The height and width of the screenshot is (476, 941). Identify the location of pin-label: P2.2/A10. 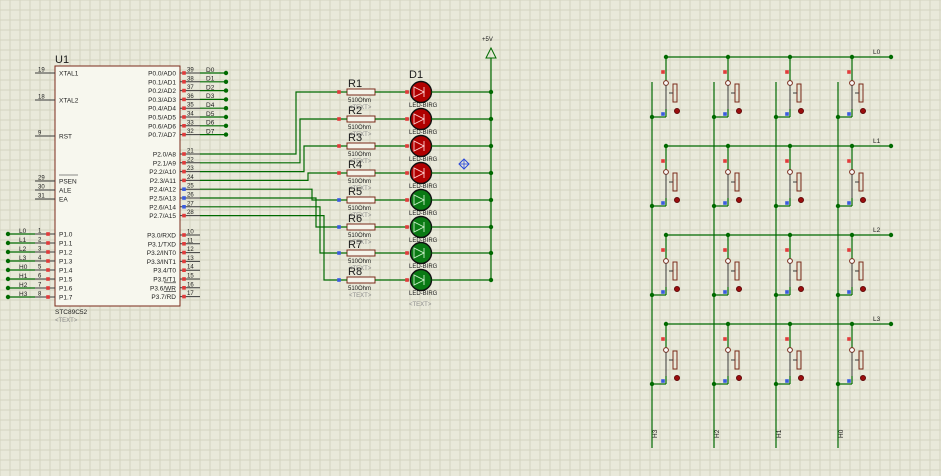
(162, 172).